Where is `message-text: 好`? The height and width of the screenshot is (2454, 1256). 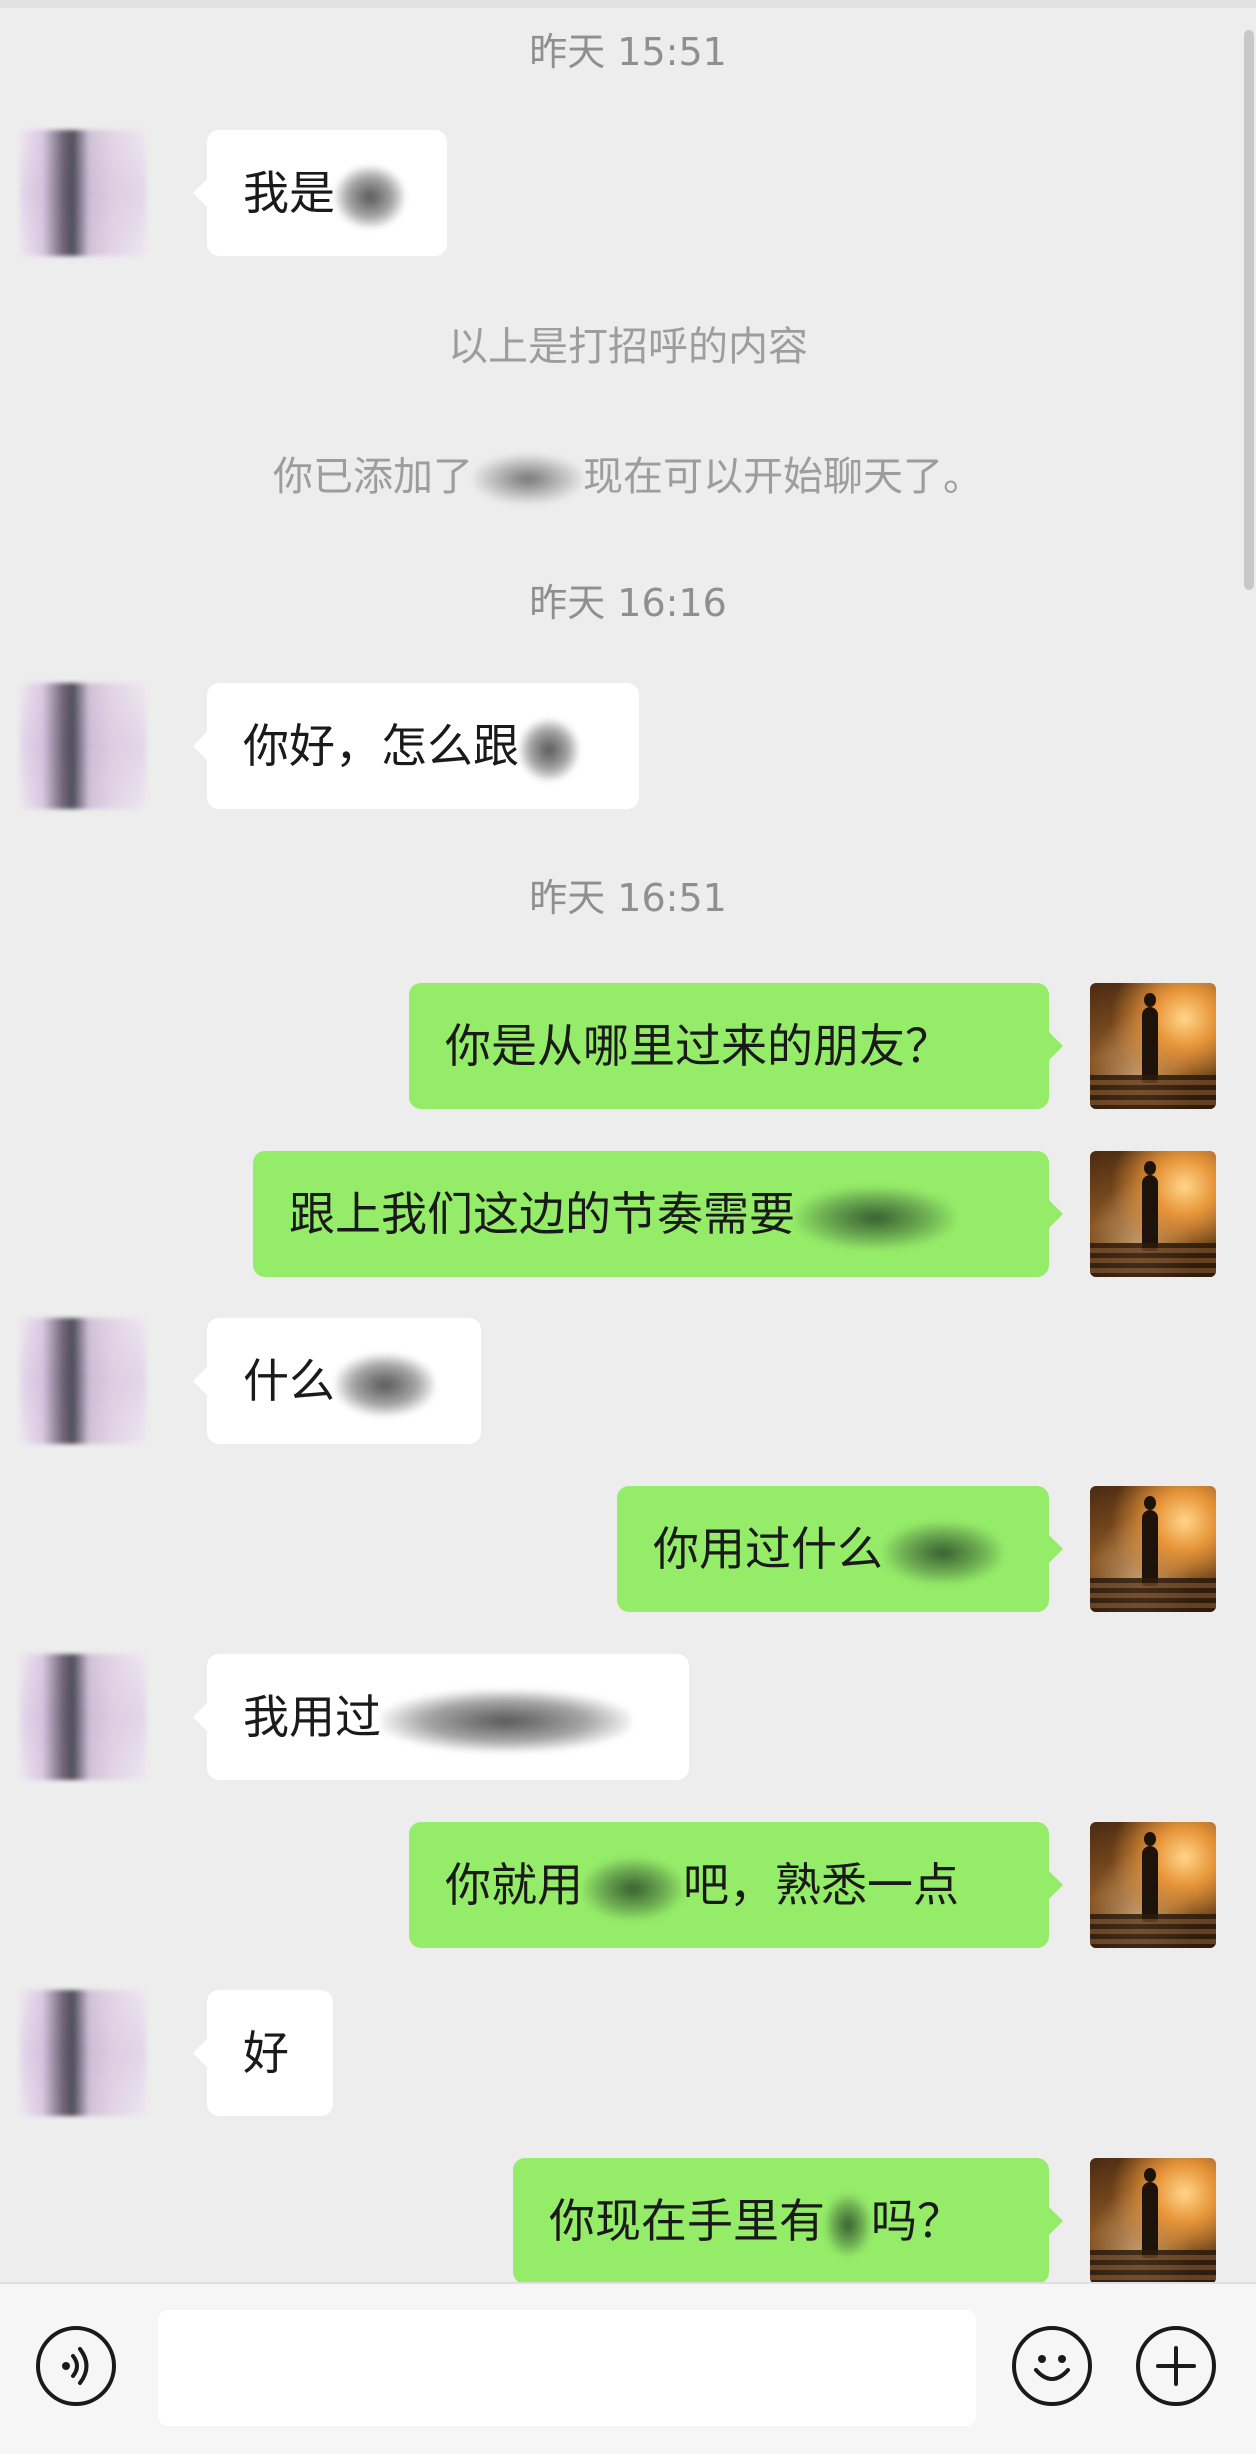 message-text: 好 is located at coordinates (266, 2053).